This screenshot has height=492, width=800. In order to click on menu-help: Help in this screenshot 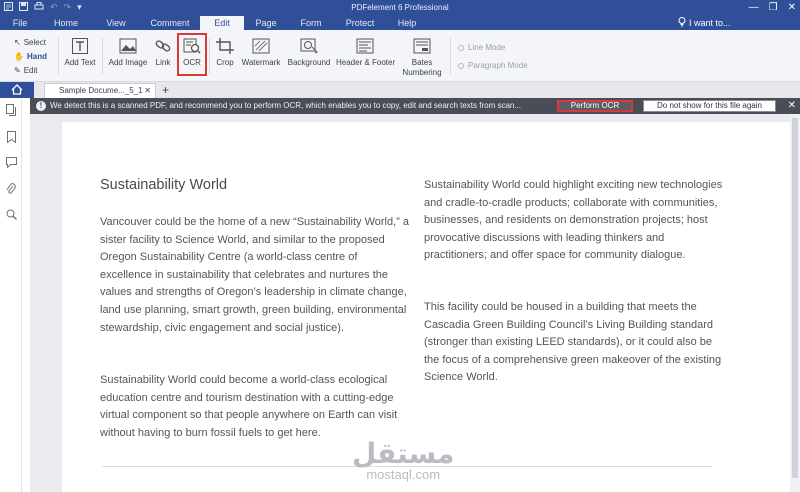, I will do `click(407, 23)`.